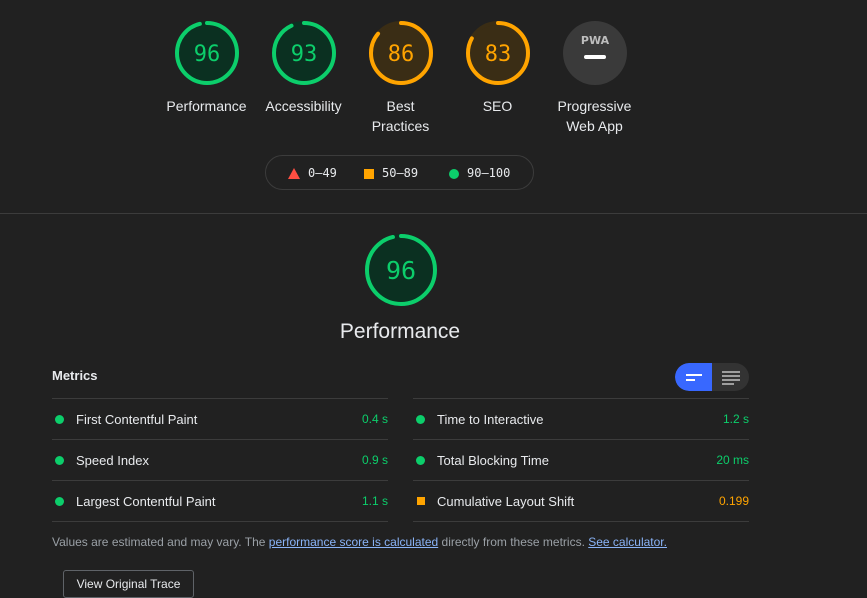 The height and width of the screenshot is (598, 867). I want to click on metric-cumulative-layout-shift: Cumulative Layout Shift 0.199, so click(581, 501).